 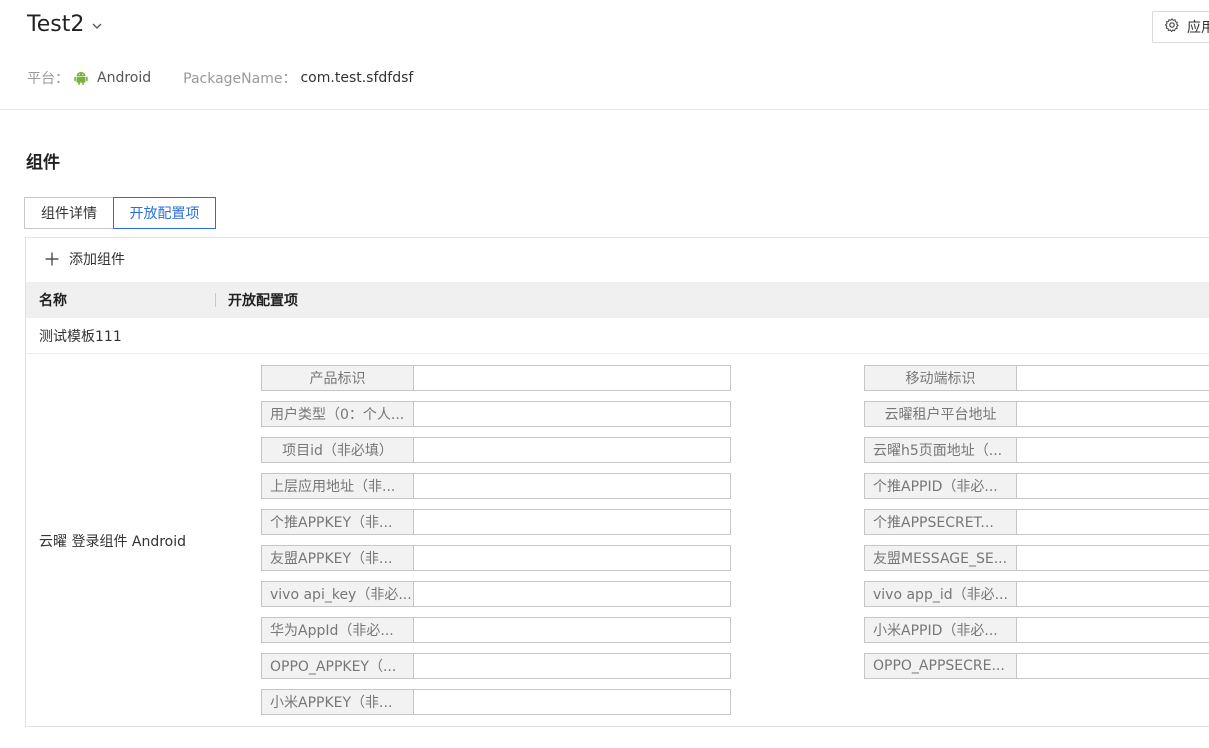 What do you see at coordinates (1171, 26) in the screenshot?
I see `gear-icon` at bounding box center [1171, 26].